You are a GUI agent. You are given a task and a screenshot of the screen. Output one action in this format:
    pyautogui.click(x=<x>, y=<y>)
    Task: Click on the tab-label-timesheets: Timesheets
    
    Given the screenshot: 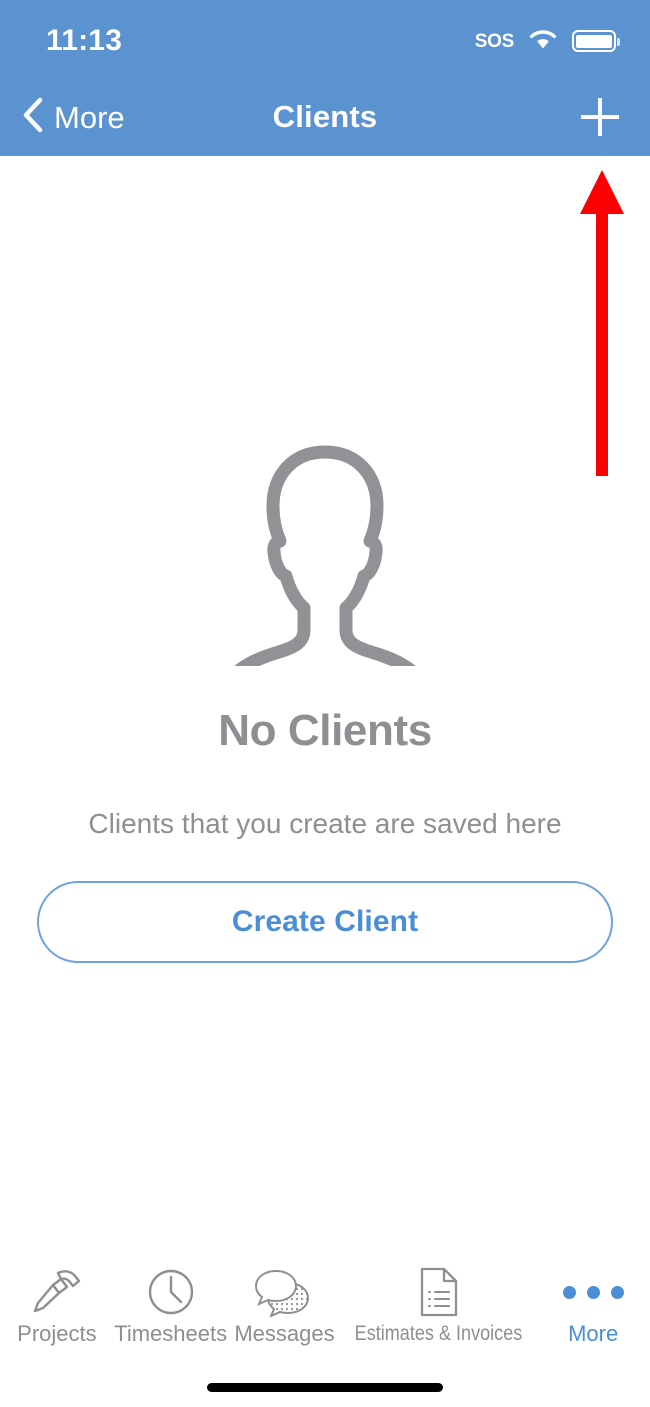 What is the action you would take?
    pyautogui.click(x=171, y=1333)
    